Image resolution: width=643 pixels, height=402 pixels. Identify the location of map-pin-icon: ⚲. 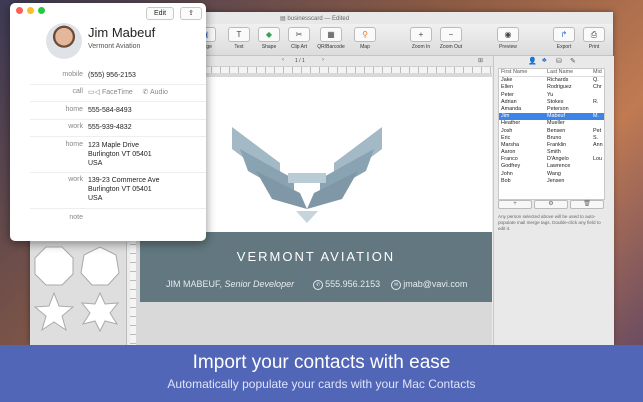
(365, 34).